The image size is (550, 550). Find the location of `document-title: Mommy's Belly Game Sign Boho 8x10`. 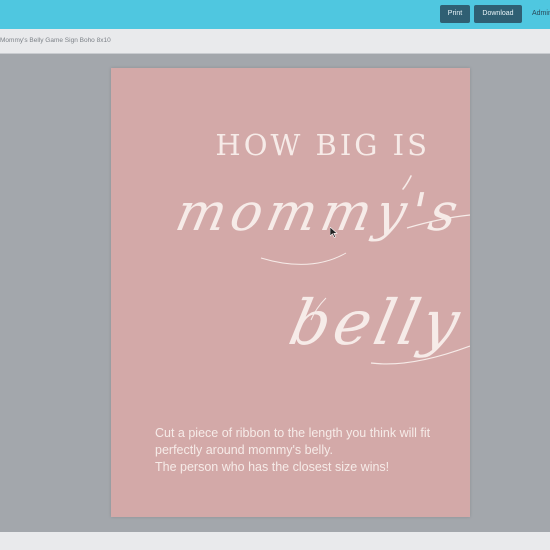

document-title: Mommy's Belly Game Sign Boho 8x10 is located at coordinates (55, 40).